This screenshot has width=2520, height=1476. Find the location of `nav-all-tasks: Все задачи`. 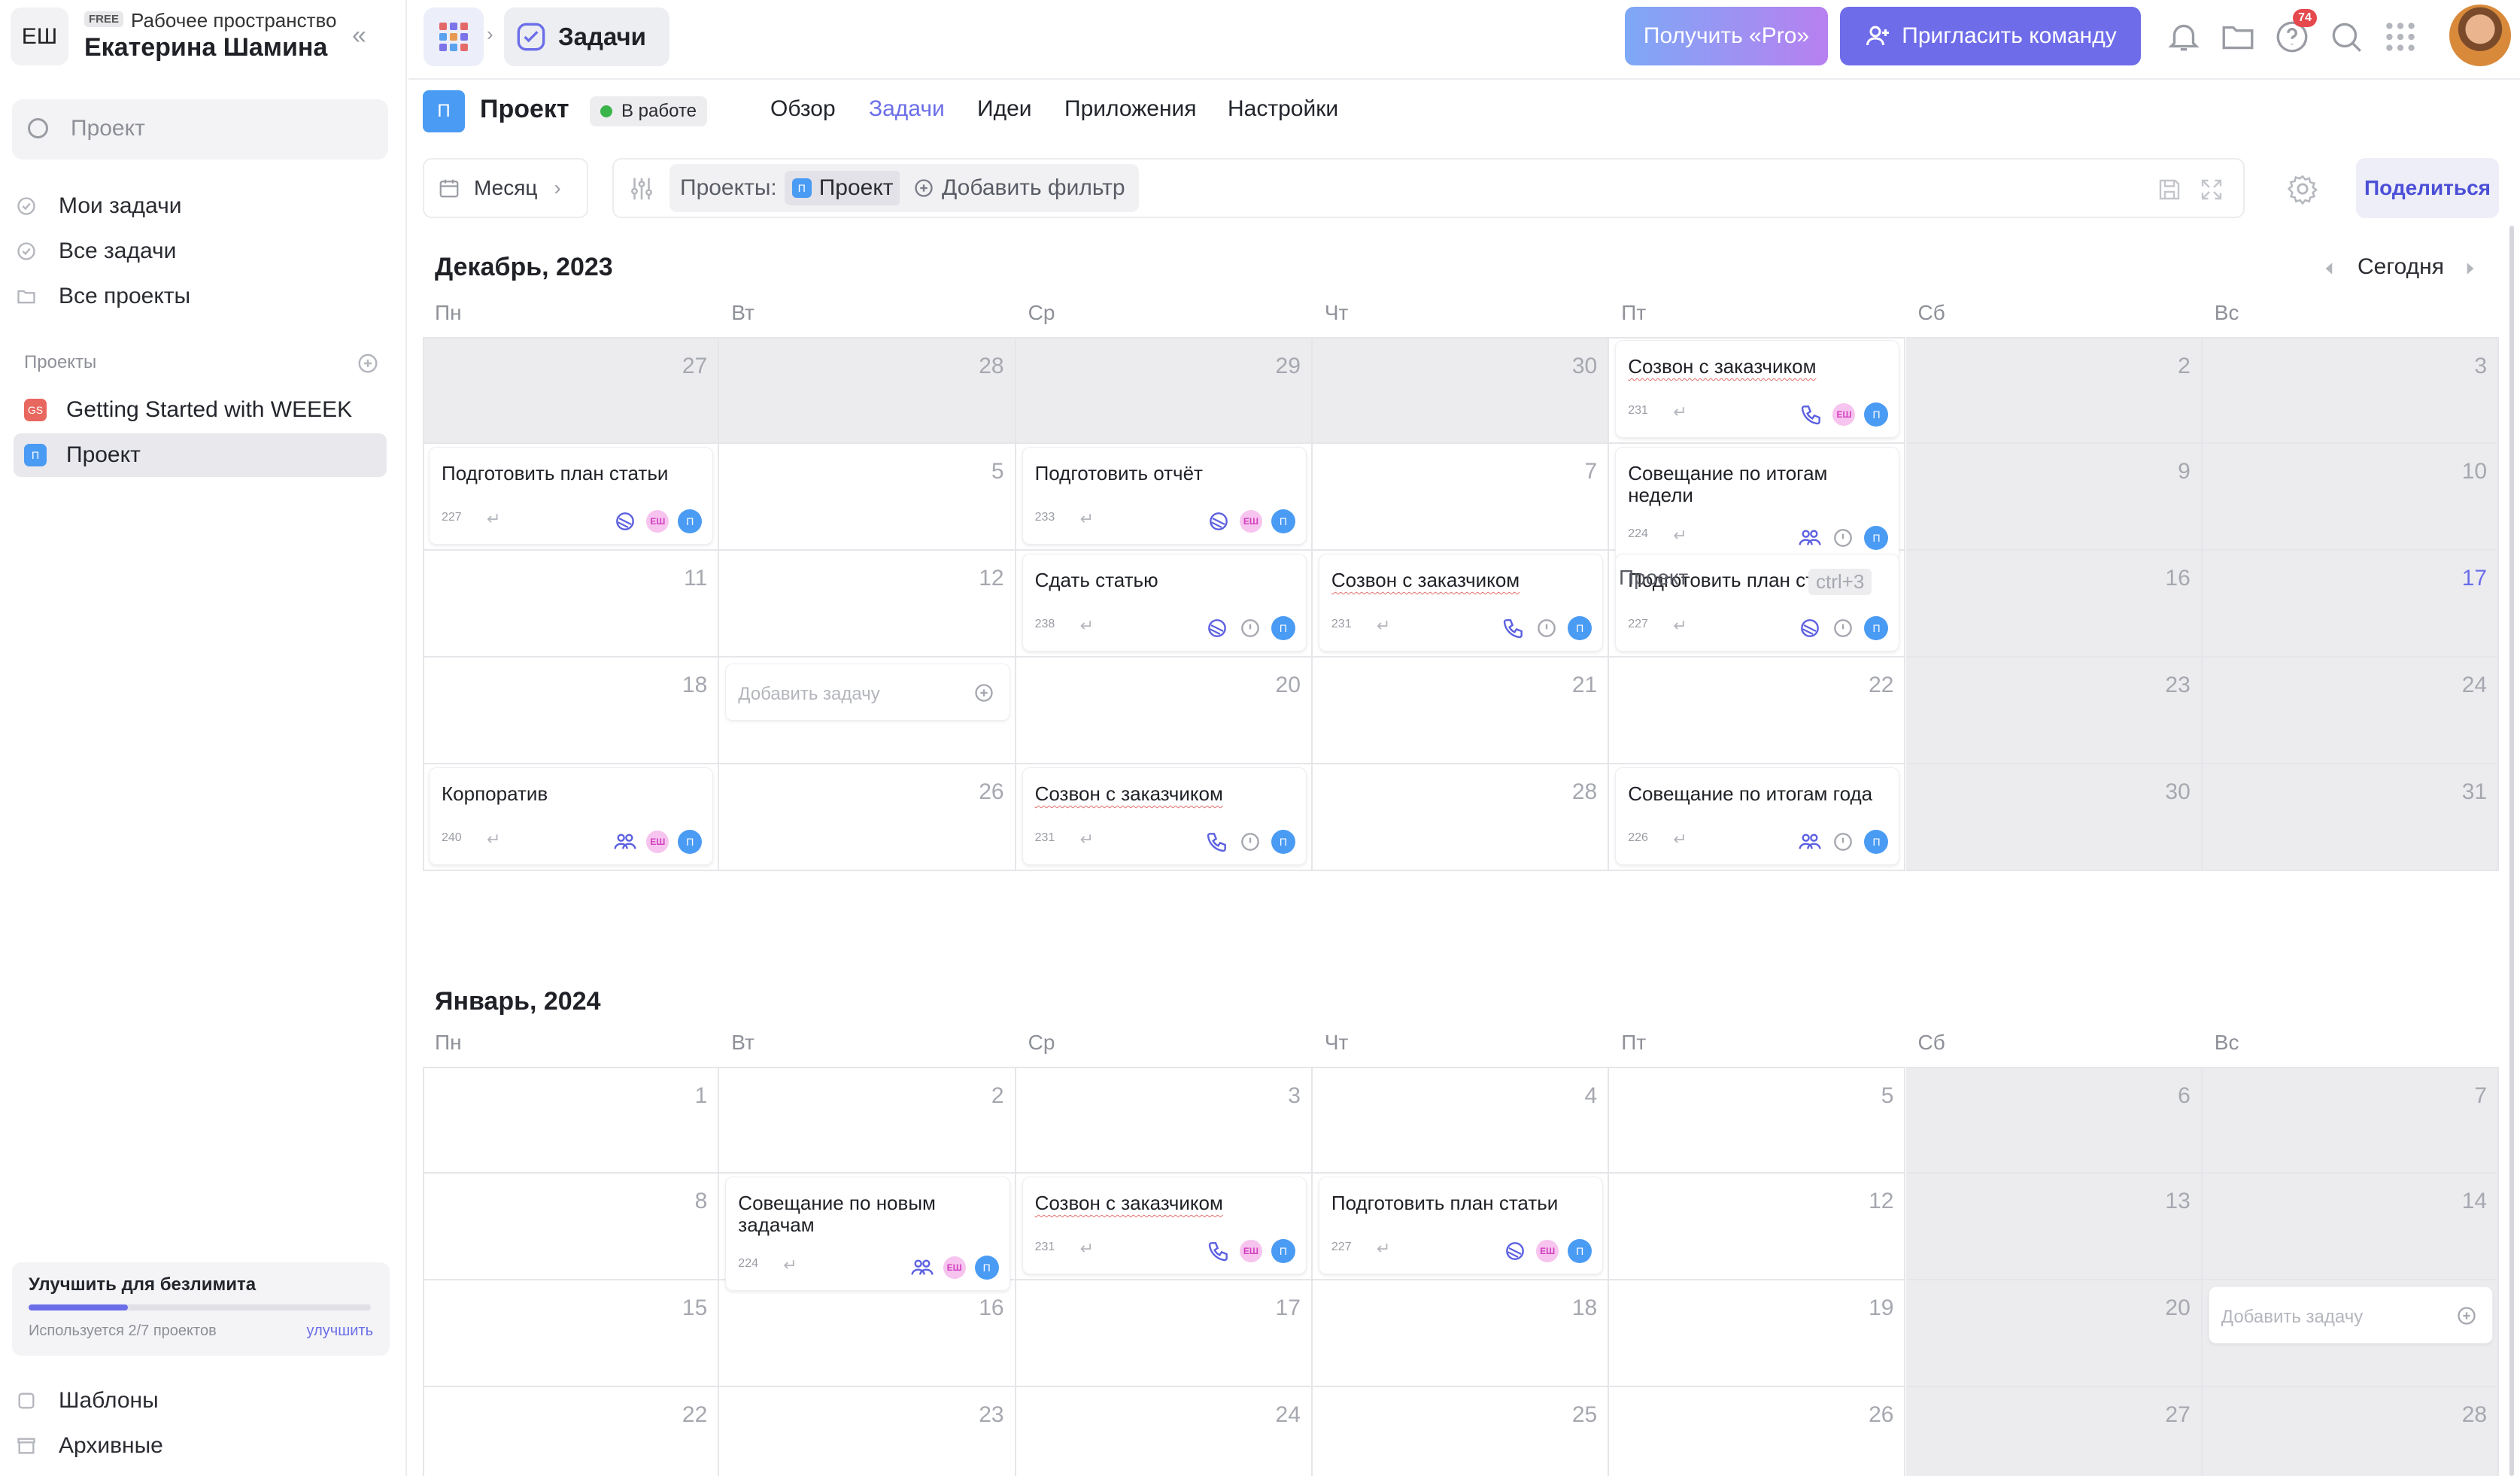

nav-all-tasks: Все задачи is located at coordinates (200, 251).